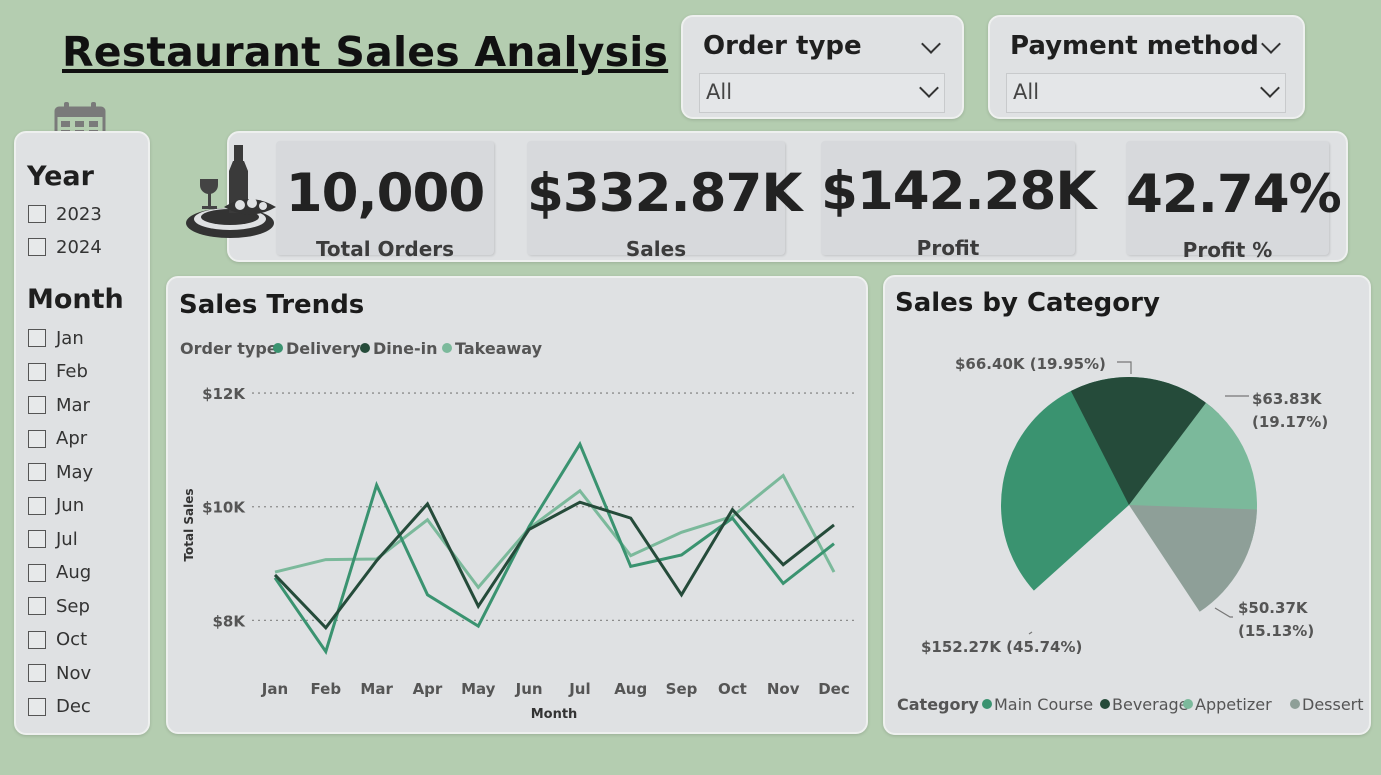  Describe the element at coordinates (656, 249) in the screenshot. I see `sales-label: Sales` at that location.